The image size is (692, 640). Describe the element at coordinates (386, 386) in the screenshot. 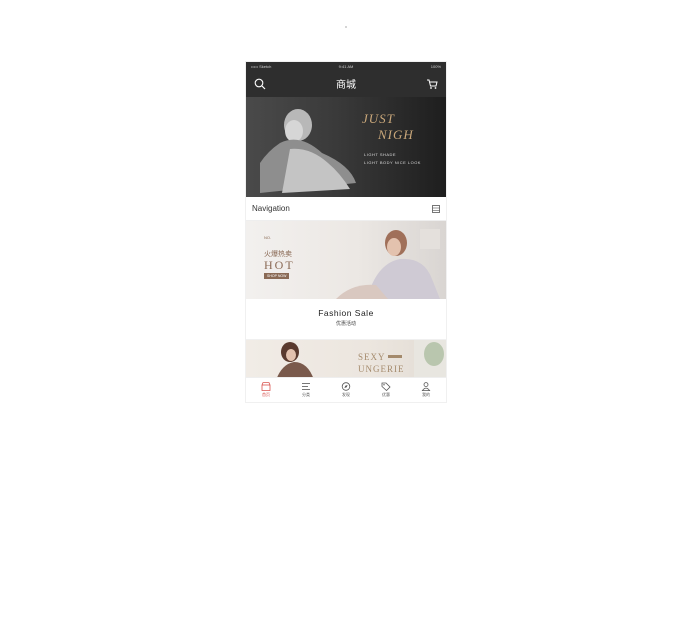

I see `tag-icon` at that location.